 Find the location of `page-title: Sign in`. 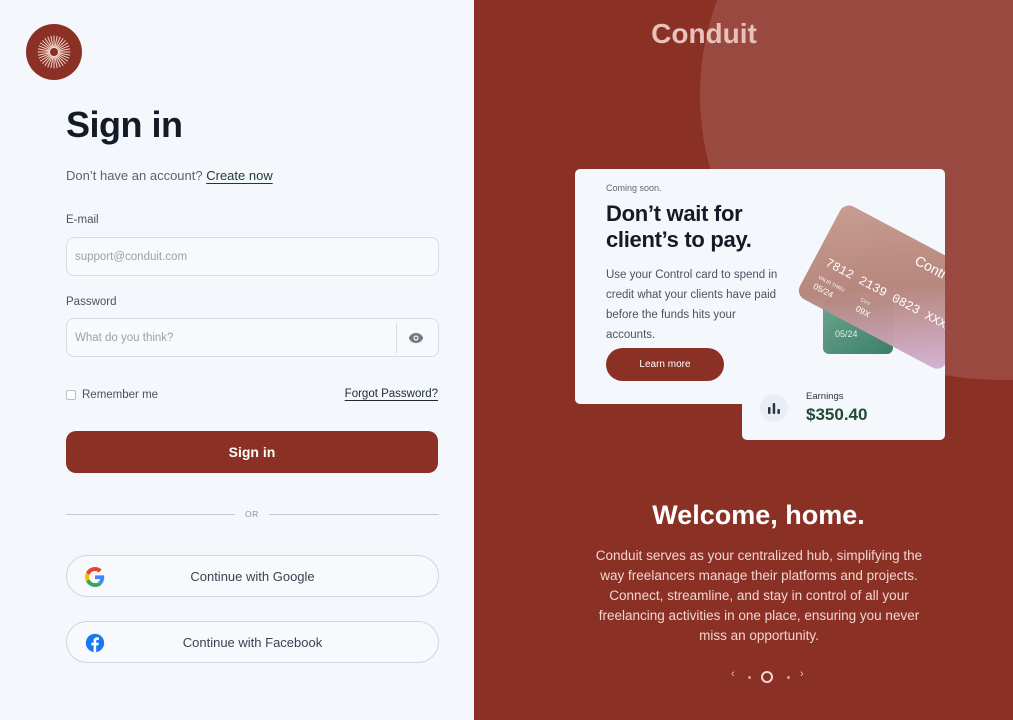

page-title: Sign in is located at coordinates (124, 124).